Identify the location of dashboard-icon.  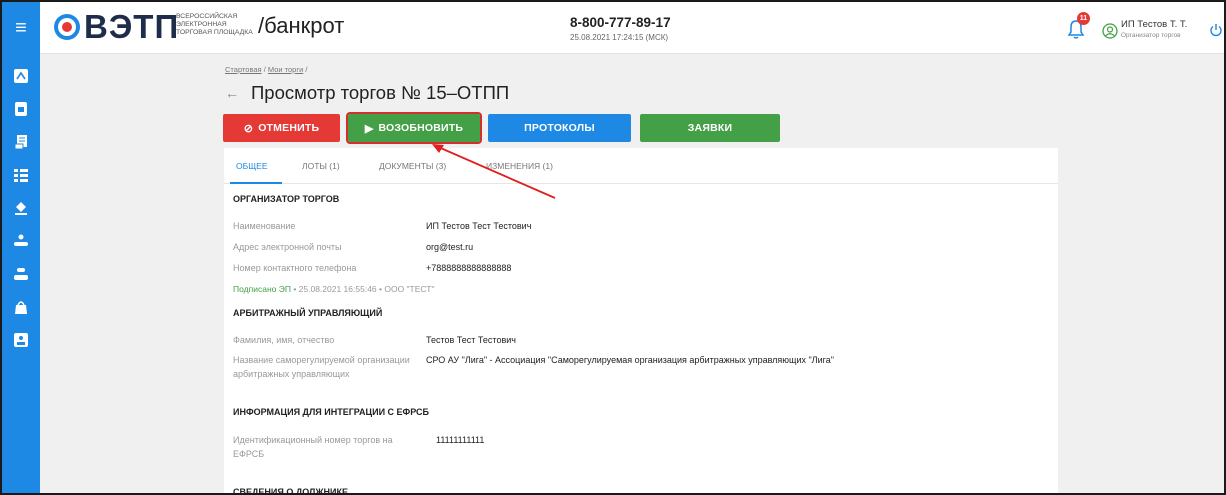
(21, 76).